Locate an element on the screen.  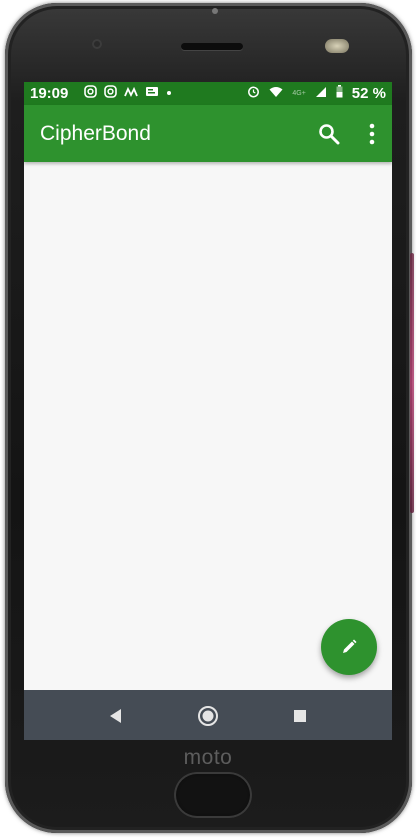
network-type-label: 4G+ is located at coordinates (299, 93).